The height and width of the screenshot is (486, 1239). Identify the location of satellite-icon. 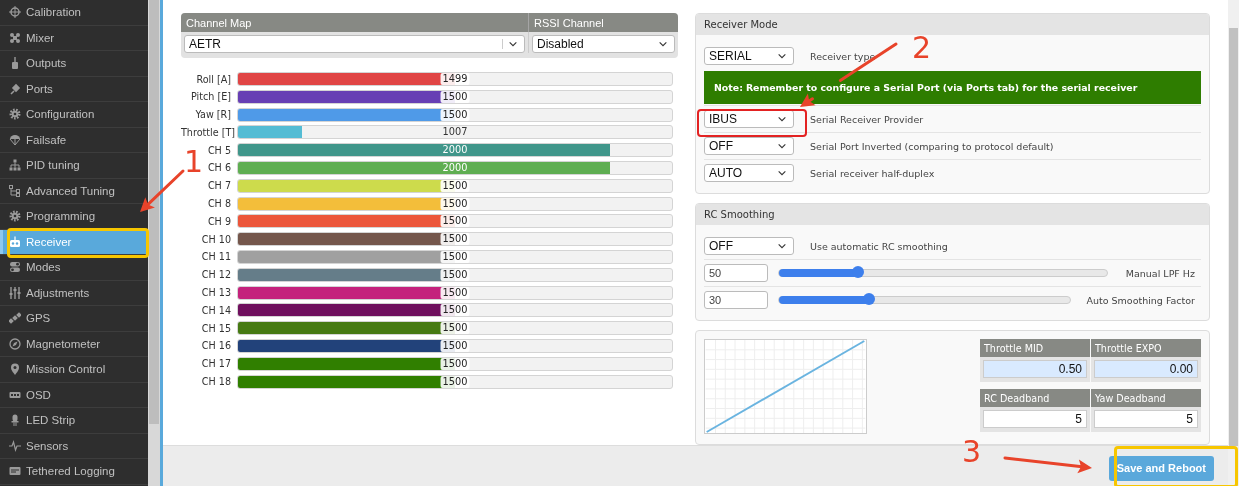
(15, 318).